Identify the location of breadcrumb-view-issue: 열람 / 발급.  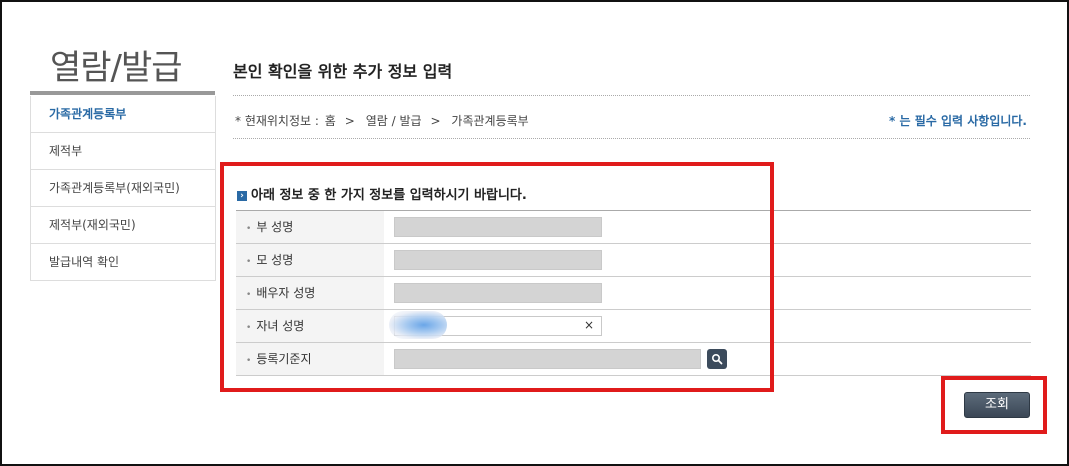
(394, 121).